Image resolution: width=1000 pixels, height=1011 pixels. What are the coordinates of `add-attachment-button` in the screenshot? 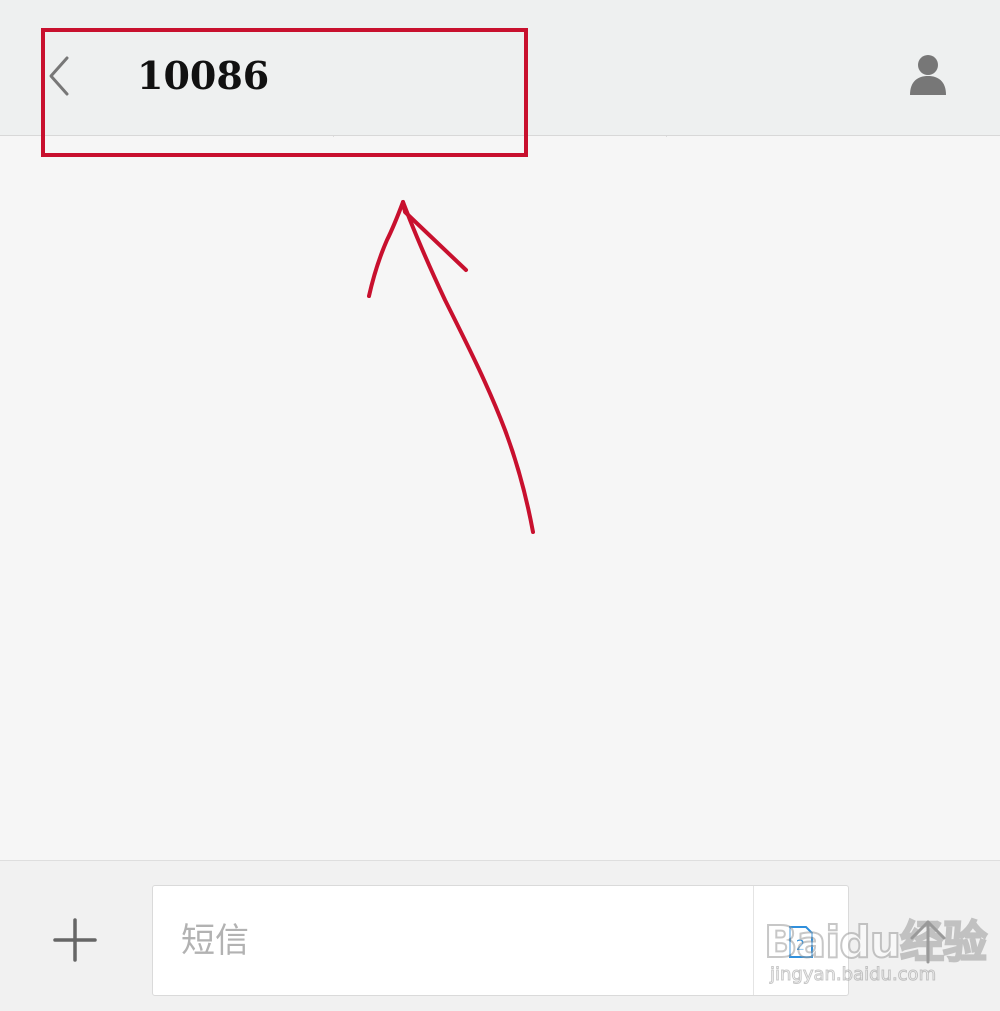 It's located at (75, 940).